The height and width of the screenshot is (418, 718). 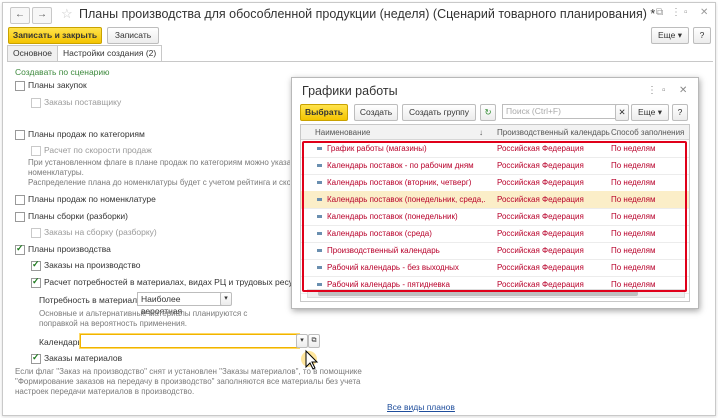 What do you see at coordinates (55, 35) in the screenshot?
I see `save-and-close-button: Записать и закрыть` at bounding box center [55, 35].